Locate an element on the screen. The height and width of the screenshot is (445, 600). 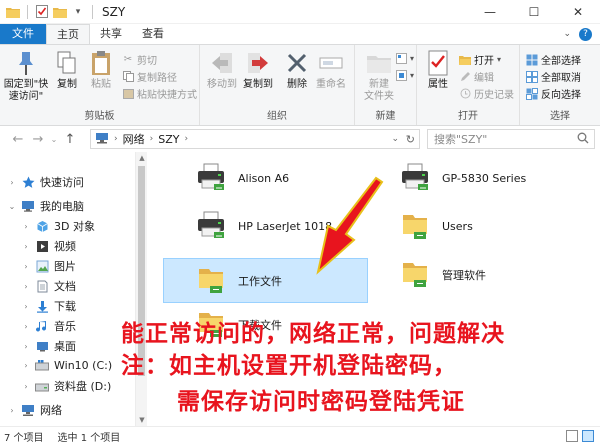
new-group-label: 新建 is located at coordinates (385, 116).